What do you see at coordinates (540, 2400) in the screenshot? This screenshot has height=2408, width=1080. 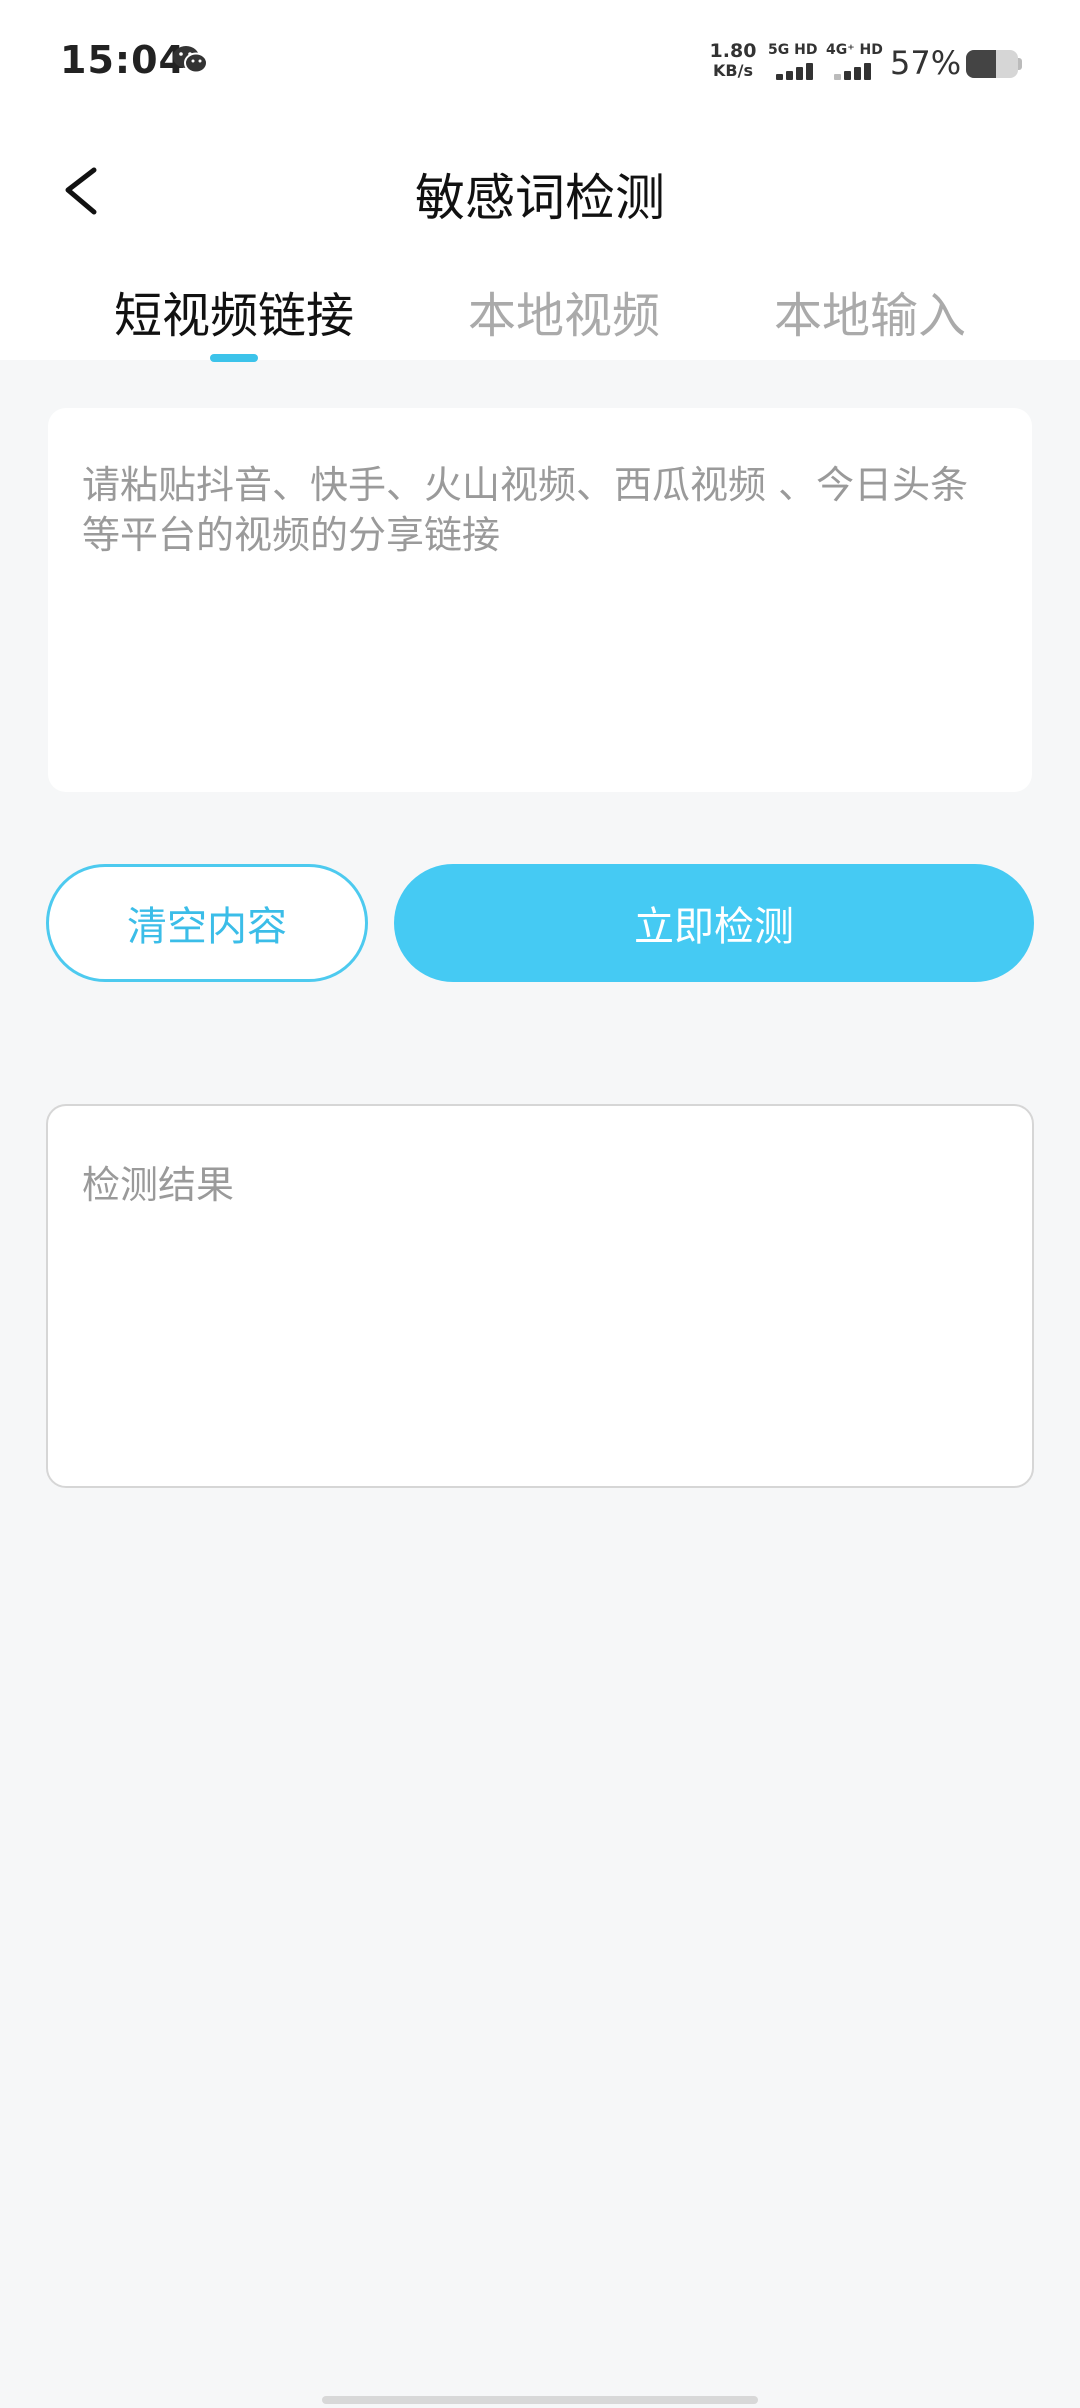 I see `home-indicator` at bounding box center [540, 2400].